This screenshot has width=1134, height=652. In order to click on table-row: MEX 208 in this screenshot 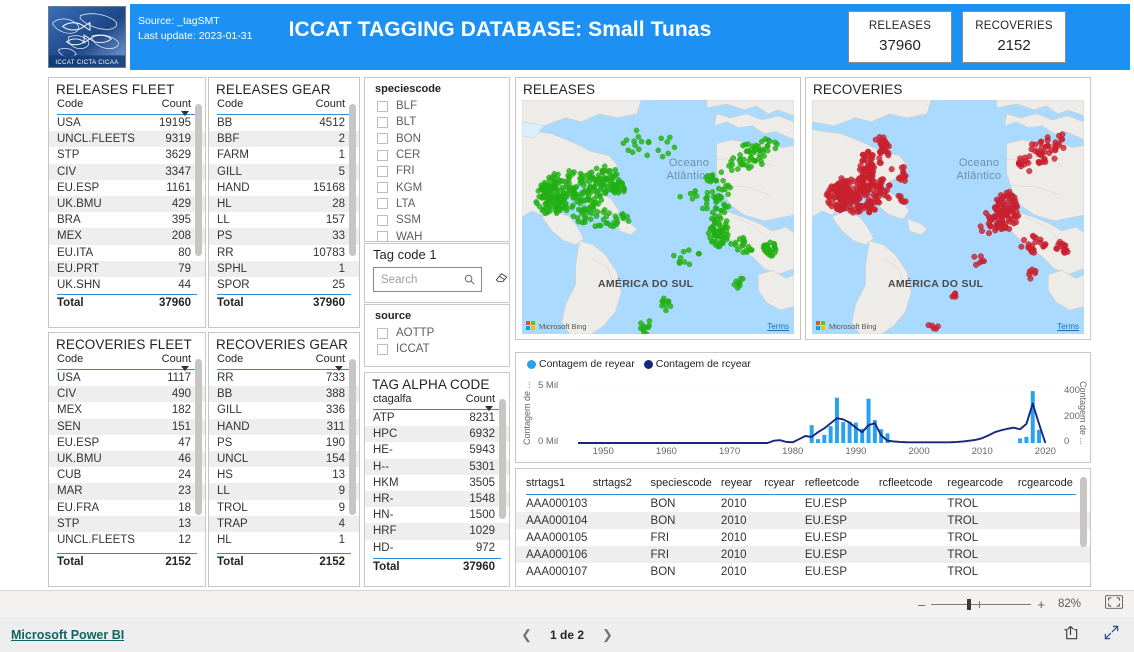, I will do `click(127, 236)`.